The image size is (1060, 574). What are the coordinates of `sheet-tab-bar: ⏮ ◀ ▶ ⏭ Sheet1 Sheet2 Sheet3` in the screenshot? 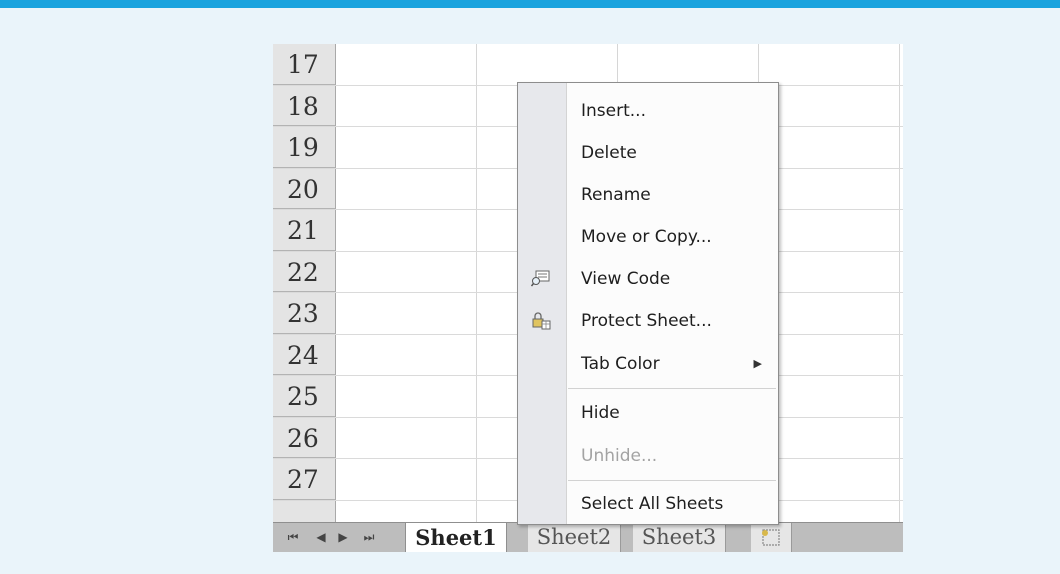 It's located at (588, 537).